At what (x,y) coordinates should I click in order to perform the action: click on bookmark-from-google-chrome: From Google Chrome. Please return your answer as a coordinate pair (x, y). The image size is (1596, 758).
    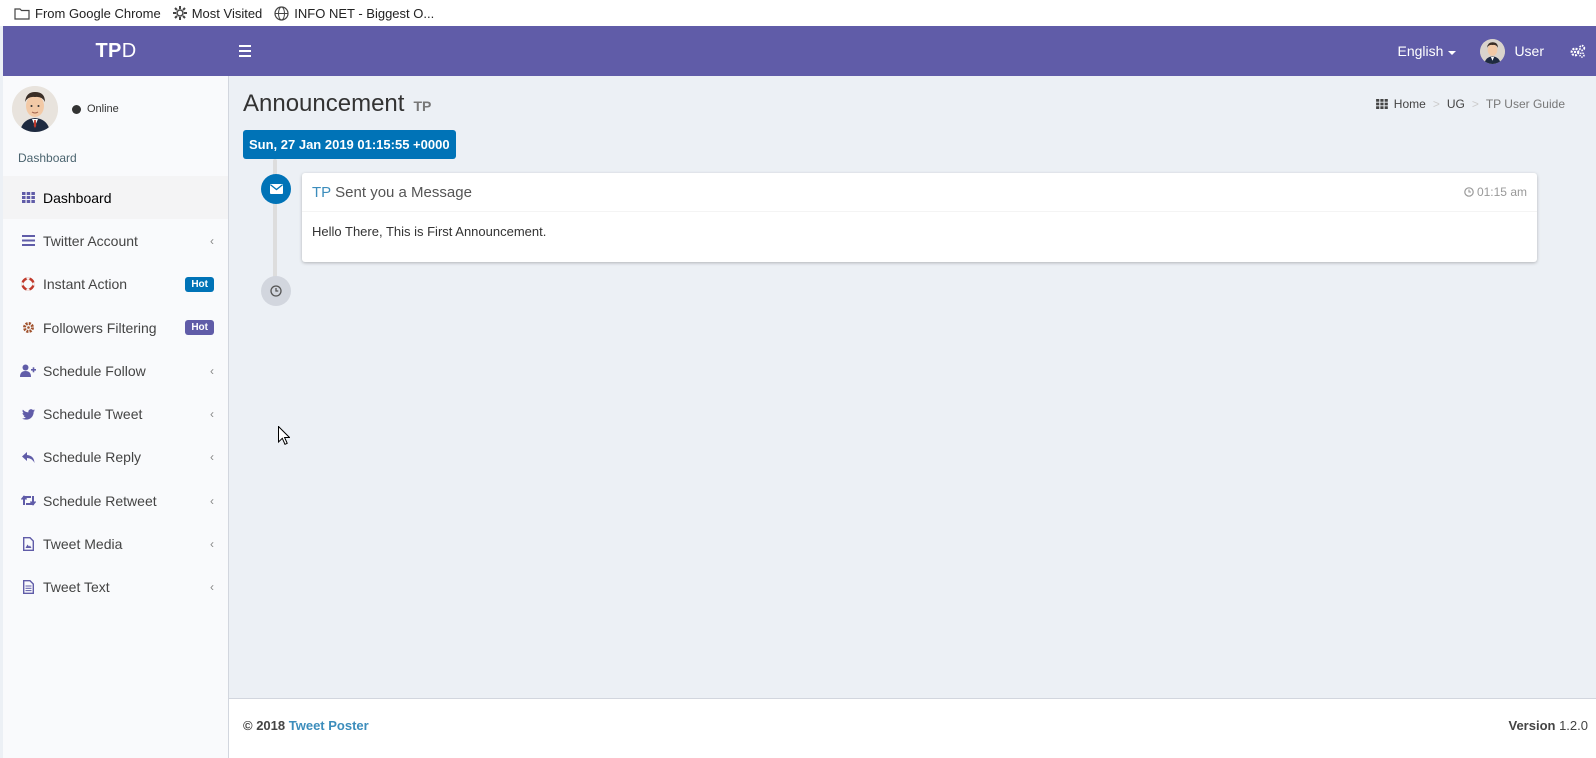
    Looking at the image, I should click on (87, 13).